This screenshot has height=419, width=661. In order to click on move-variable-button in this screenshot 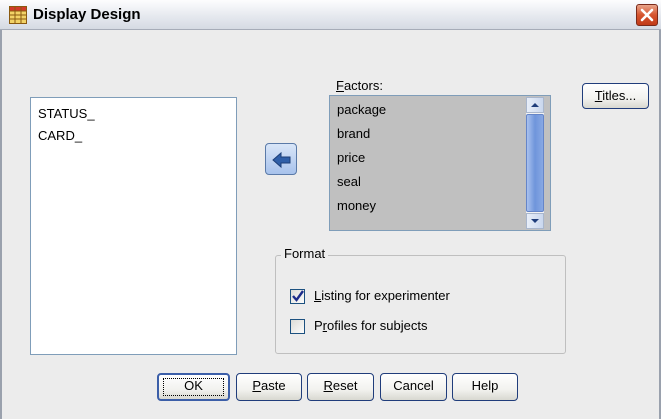, I will do `click(281, 159)`.